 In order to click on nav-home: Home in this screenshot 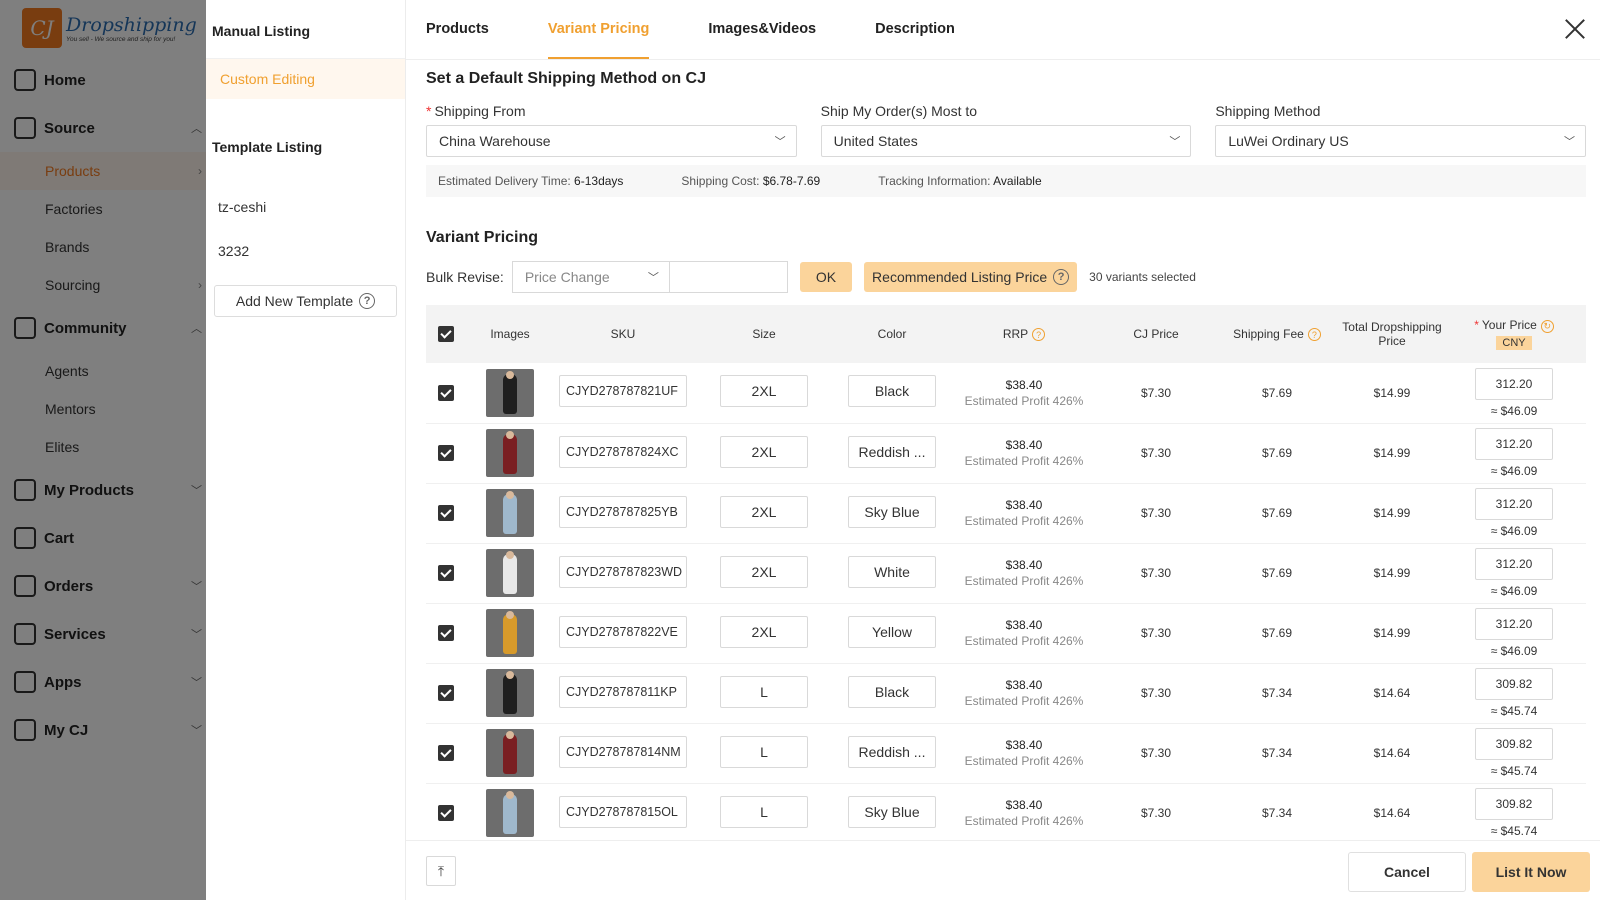, I will do `click(103, 80)`.